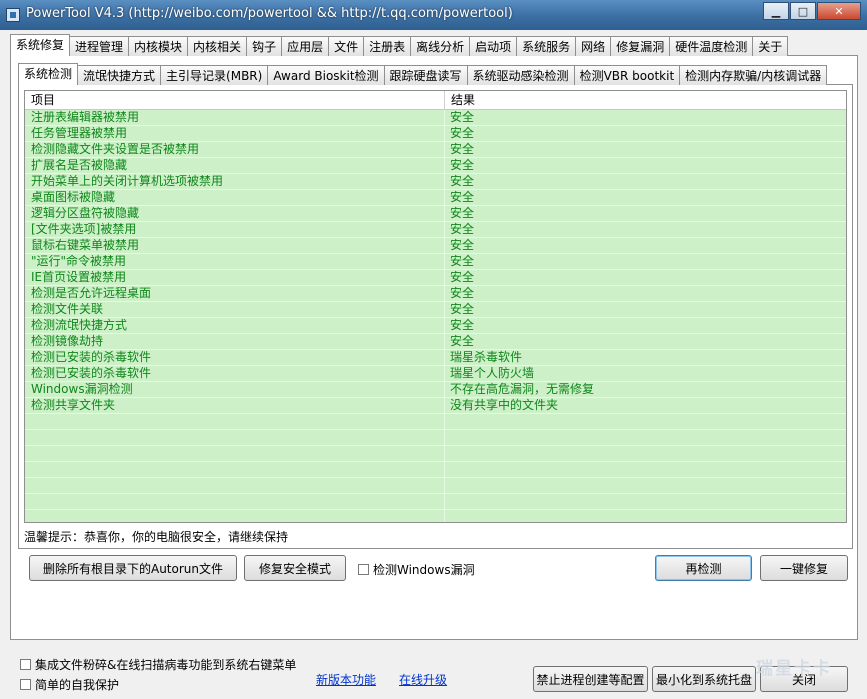  I want to click on tab-main-3: 内核相关, so click(217, 46).